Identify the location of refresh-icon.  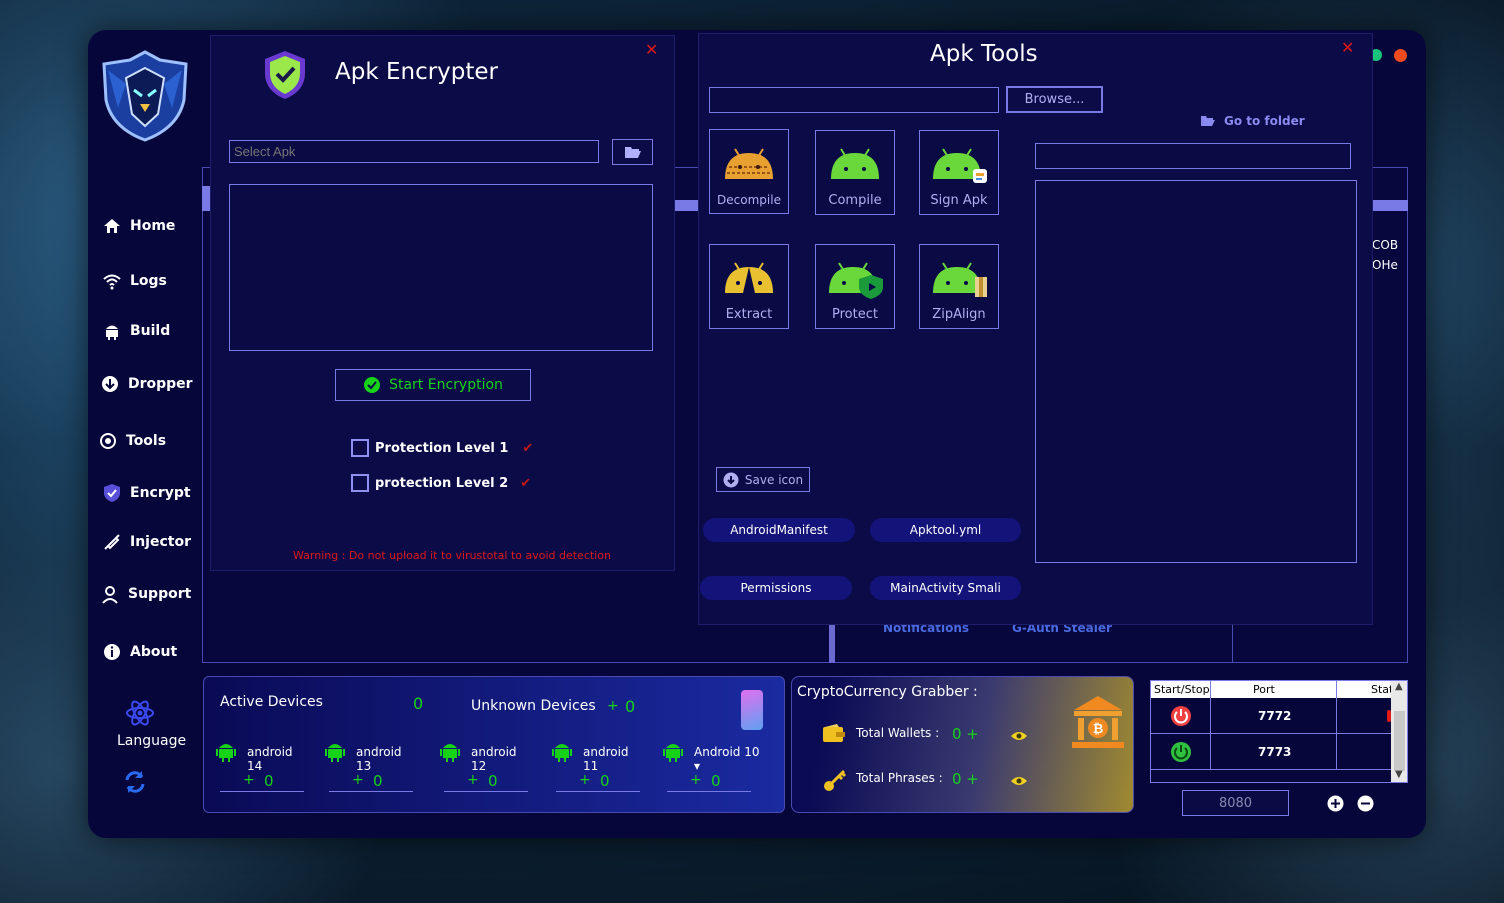
(135, 782).